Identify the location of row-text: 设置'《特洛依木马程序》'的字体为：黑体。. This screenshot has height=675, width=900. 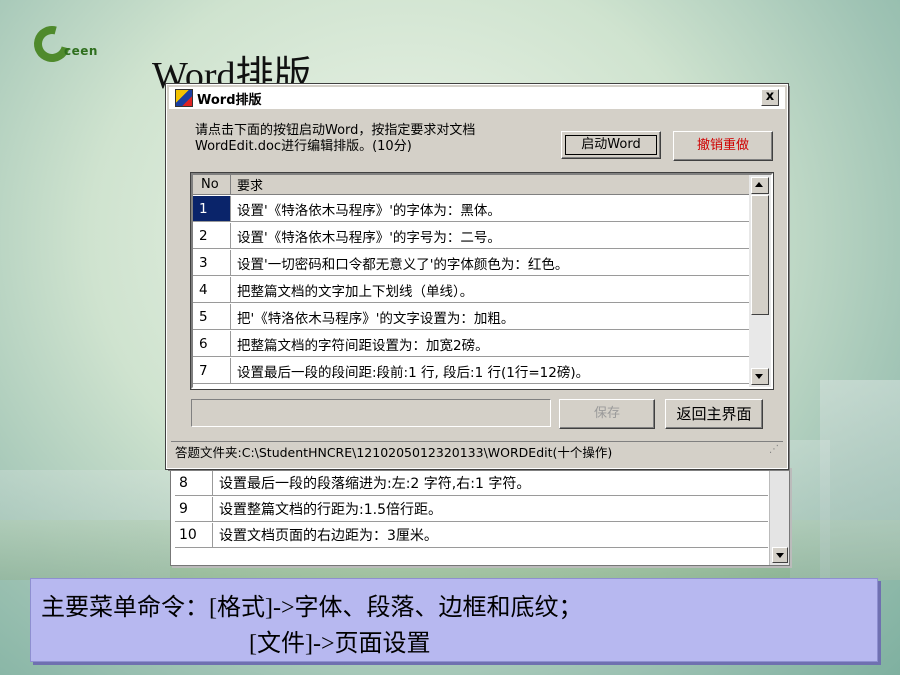
(369, 210).